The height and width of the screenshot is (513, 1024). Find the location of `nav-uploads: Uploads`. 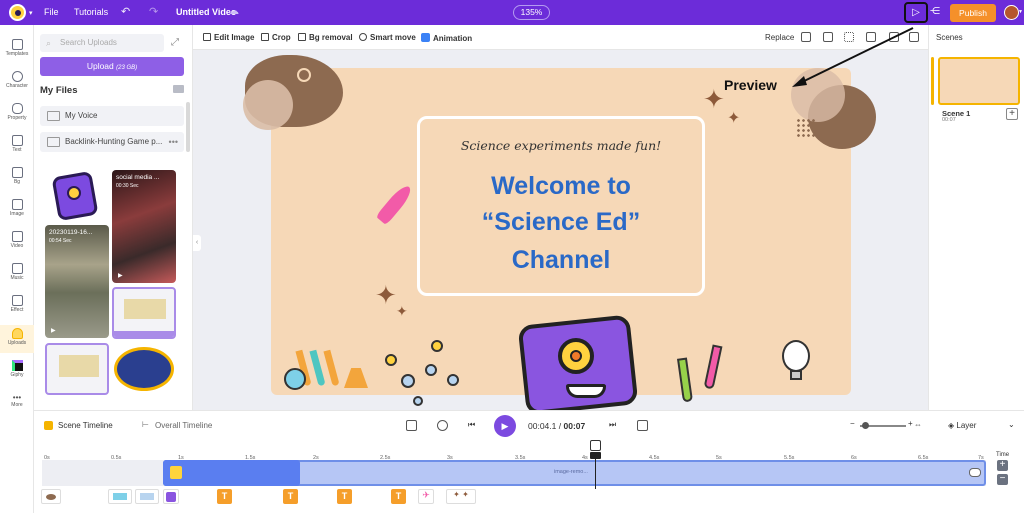

nav-uploads: Uploads is located at coordinates (17, 339).